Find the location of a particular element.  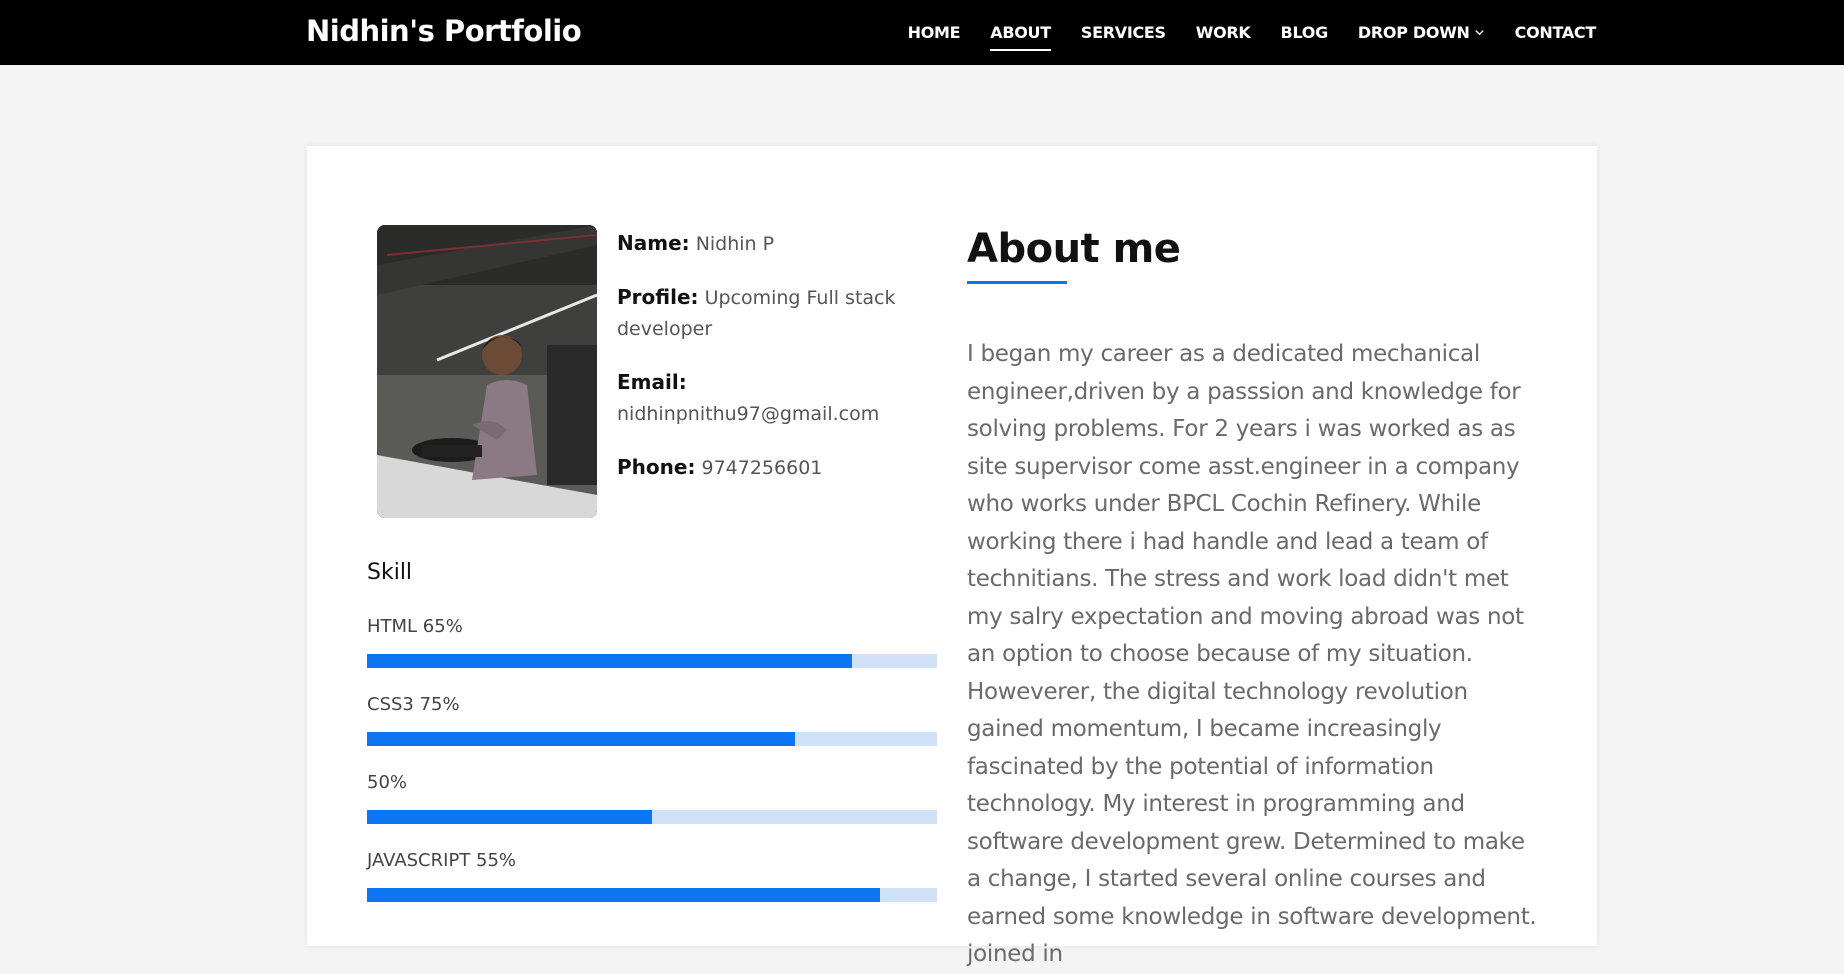

title-underline is located at coordinates (1017, 282).